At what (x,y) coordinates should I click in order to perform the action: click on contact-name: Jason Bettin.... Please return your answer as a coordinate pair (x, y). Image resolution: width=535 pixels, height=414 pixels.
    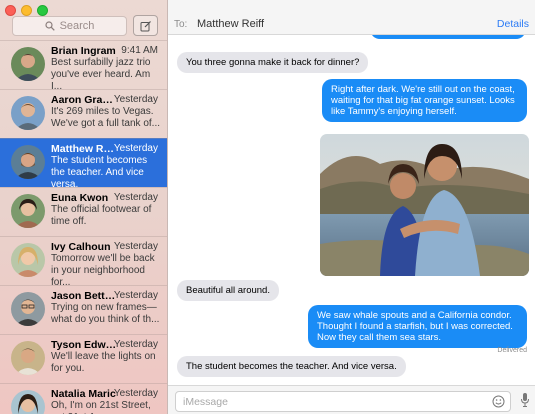
    Looking at the image, I should click on (84, 296).